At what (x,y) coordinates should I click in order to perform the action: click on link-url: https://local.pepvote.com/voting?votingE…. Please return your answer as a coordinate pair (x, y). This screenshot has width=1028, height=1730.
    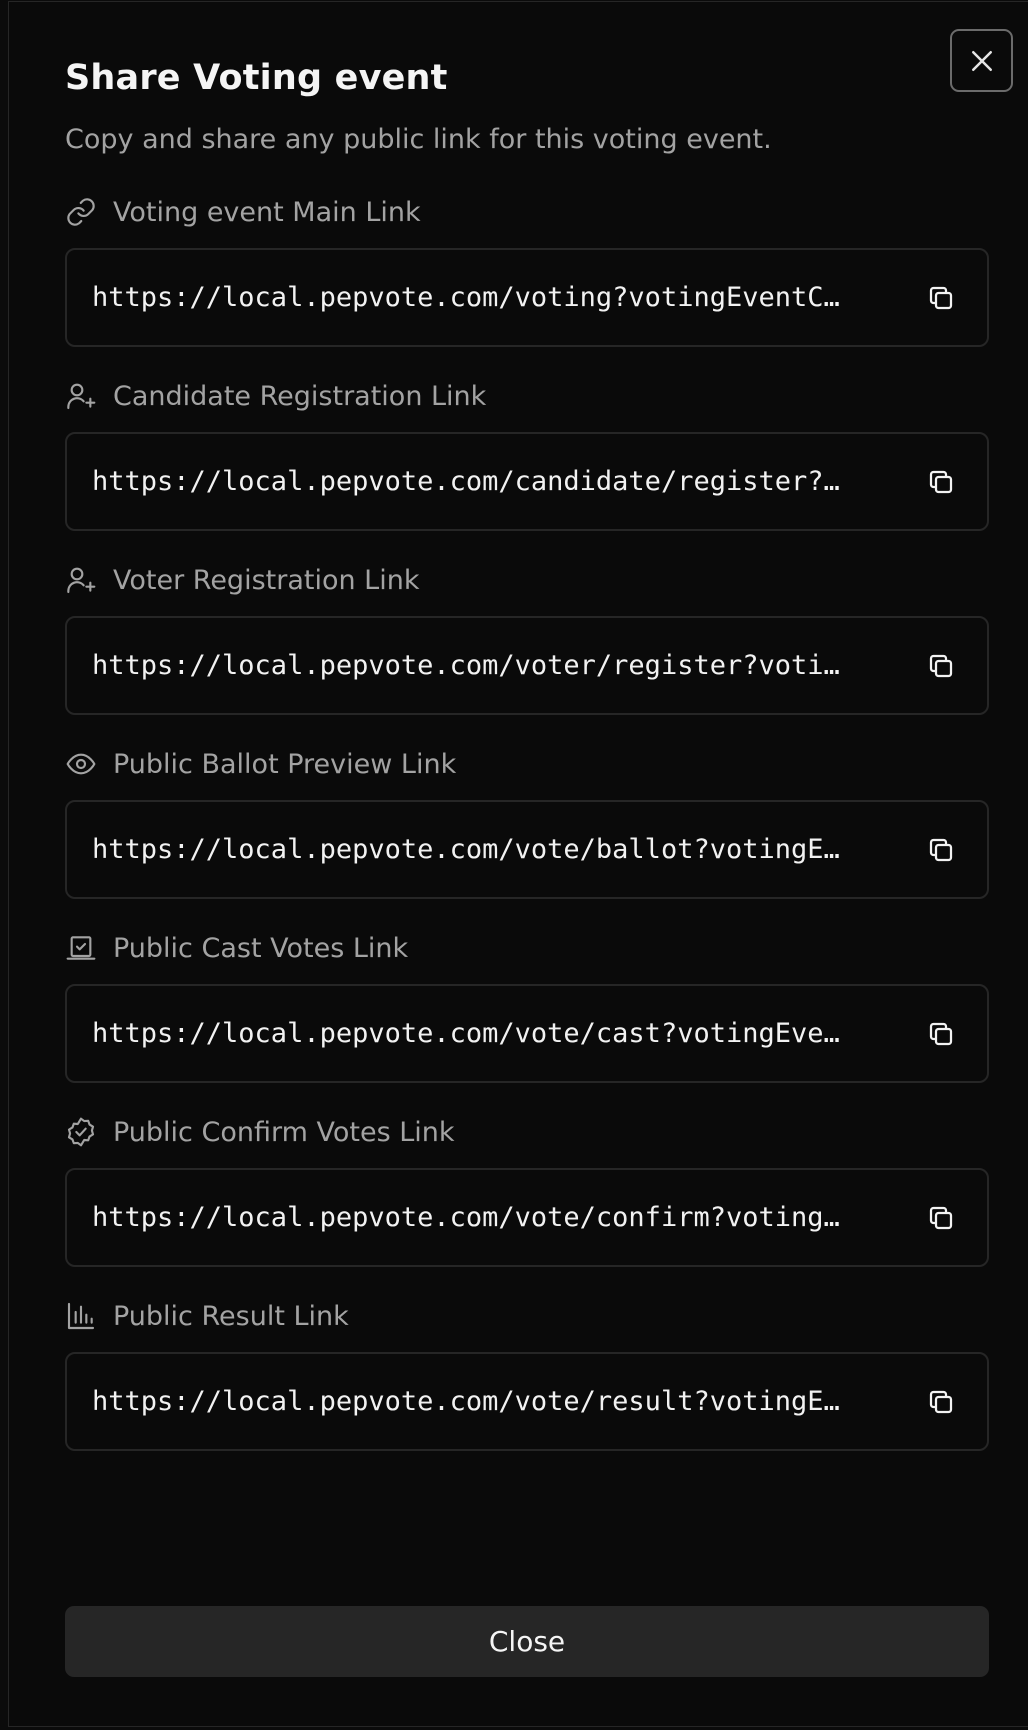
    Looking at the image, I should click on (481, 297).